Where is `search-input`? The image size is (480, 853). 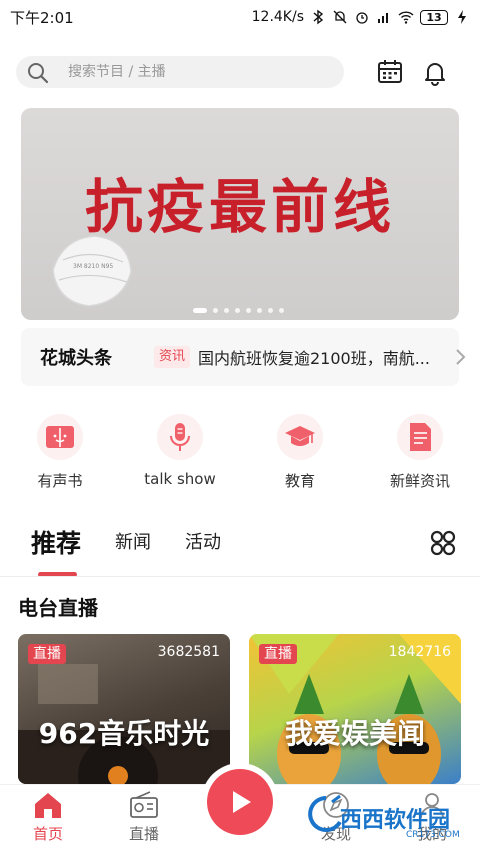 search-input is located at coordinates (198, 72).